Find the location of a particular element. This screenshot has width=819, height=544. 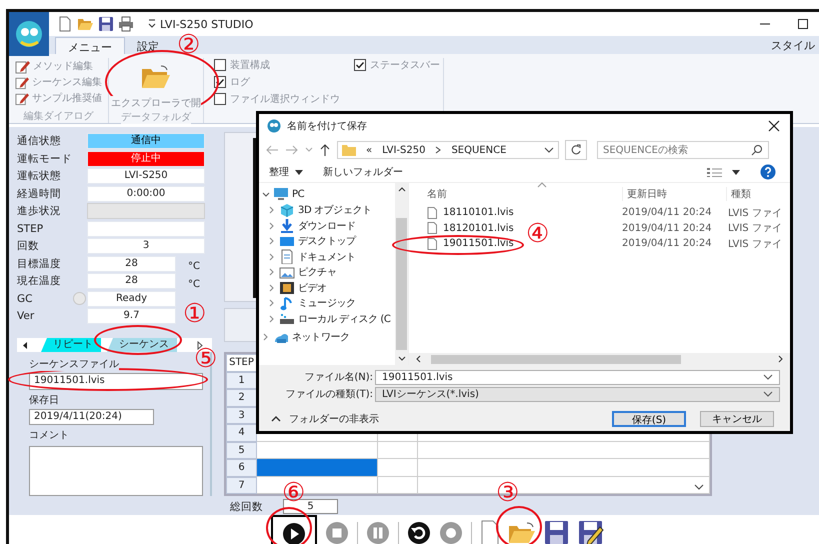

cube-icon is located at coordinates (287, 210).